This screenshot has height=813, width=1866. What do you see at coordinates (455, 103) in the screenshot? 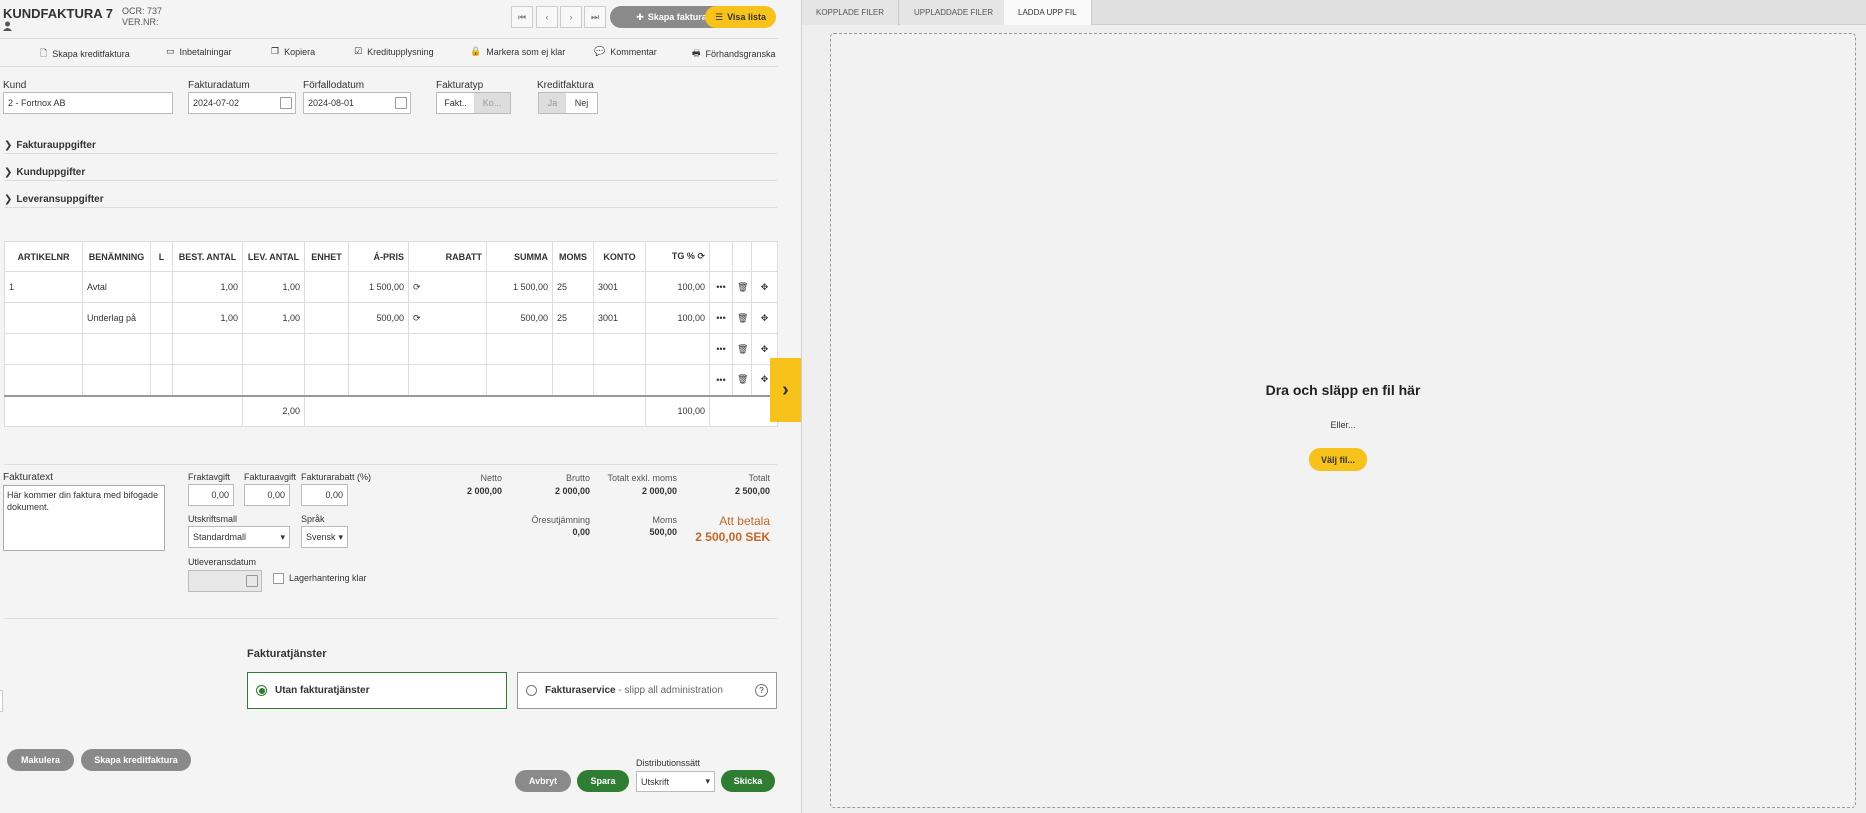
I see `invoice-type-invoice: Fakt..` at bounding box center [455, 103].